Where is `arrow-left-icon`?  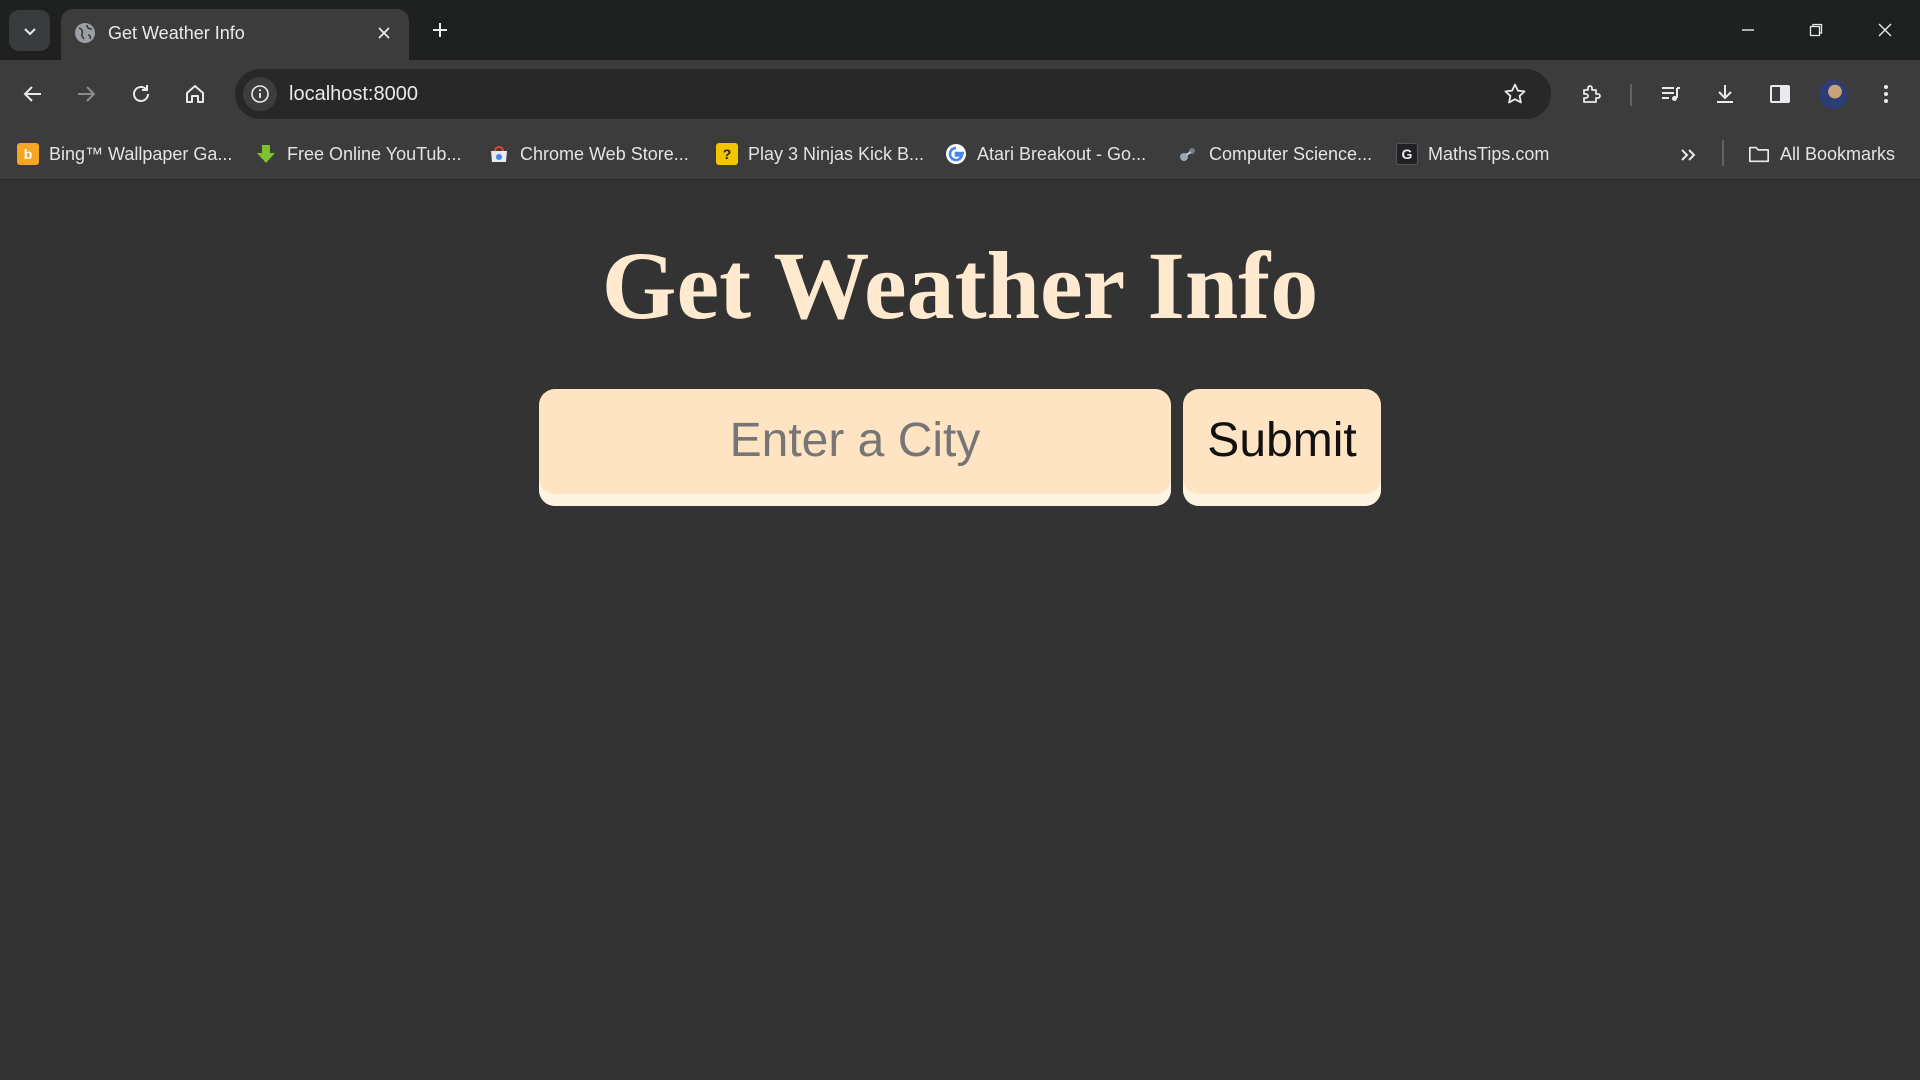 arrow-left-icon is located at coordinates (33, 94).